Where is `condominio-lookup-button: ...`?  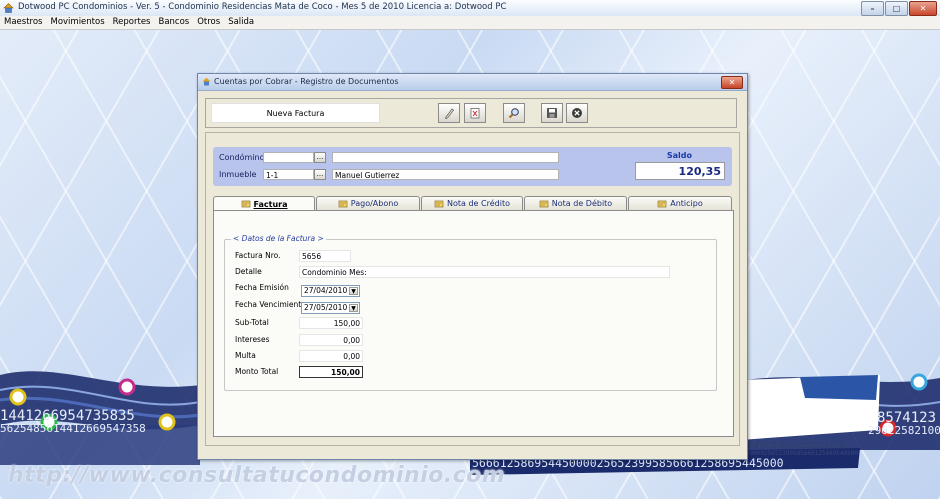 condominio-lookup-button: ... is located at coordinates (320, 157).